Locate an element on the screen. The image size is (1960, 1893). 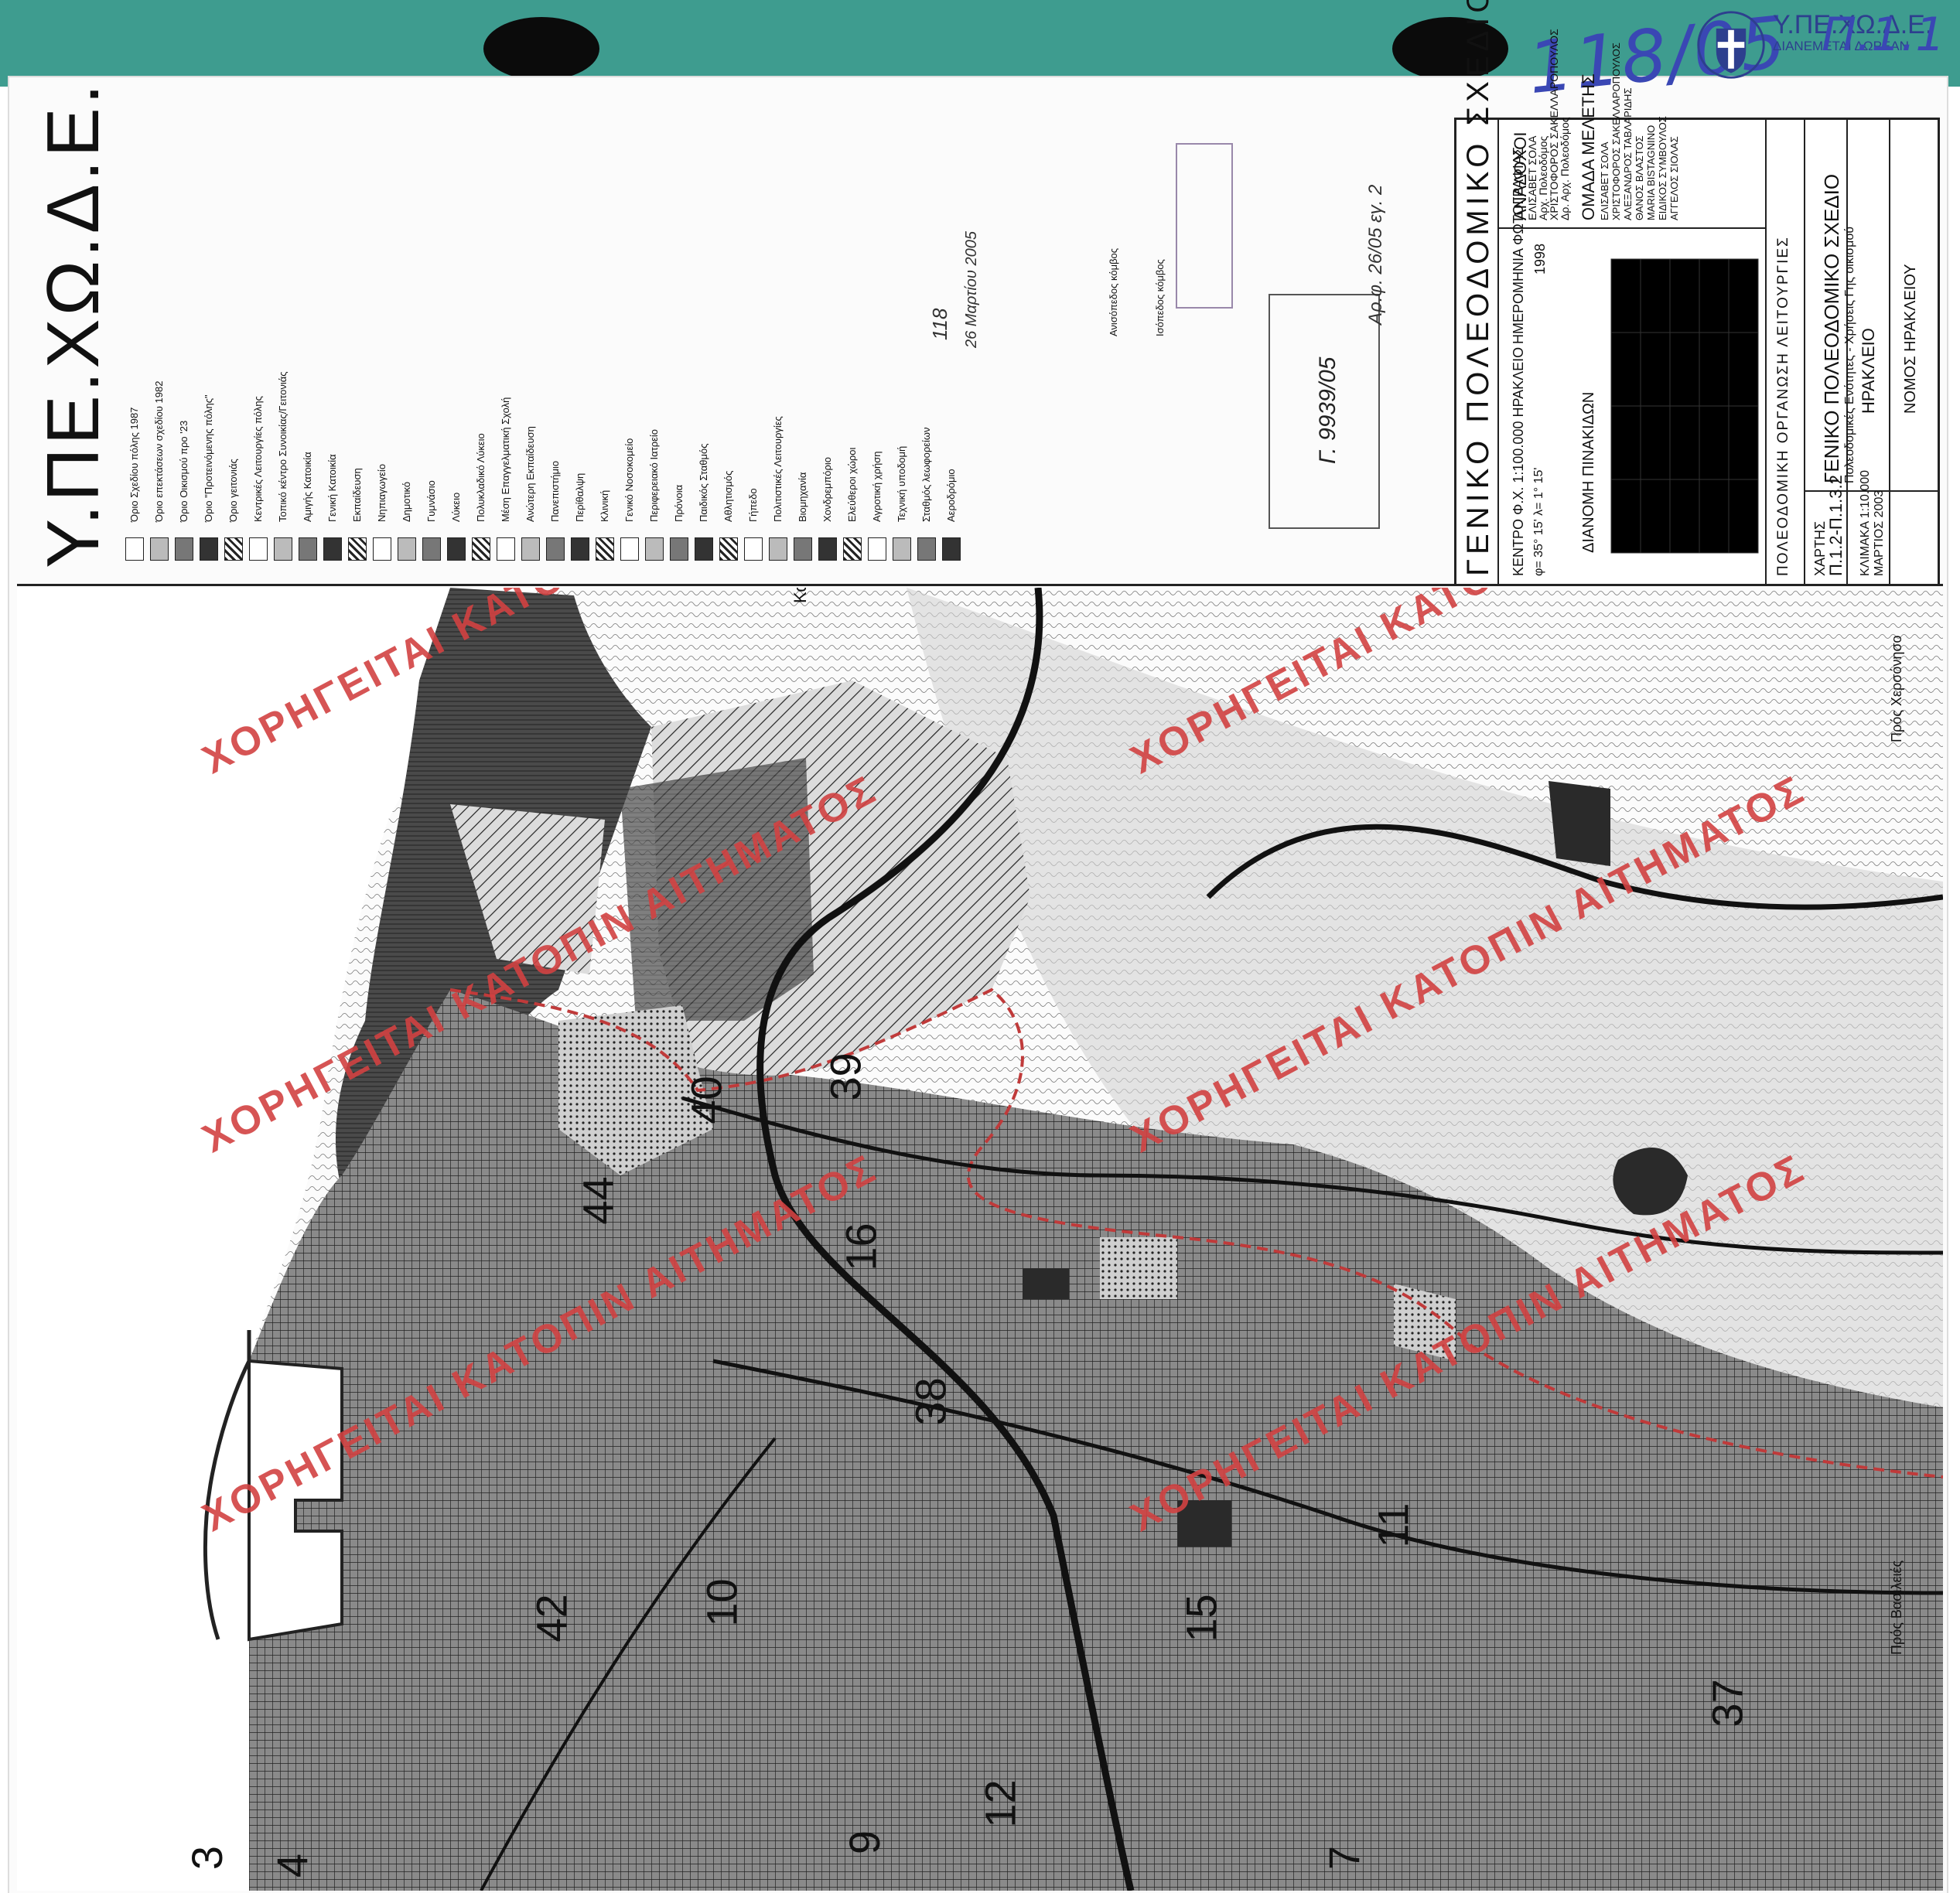
zone-number: 7 is located at coordinates (1344, 1858).